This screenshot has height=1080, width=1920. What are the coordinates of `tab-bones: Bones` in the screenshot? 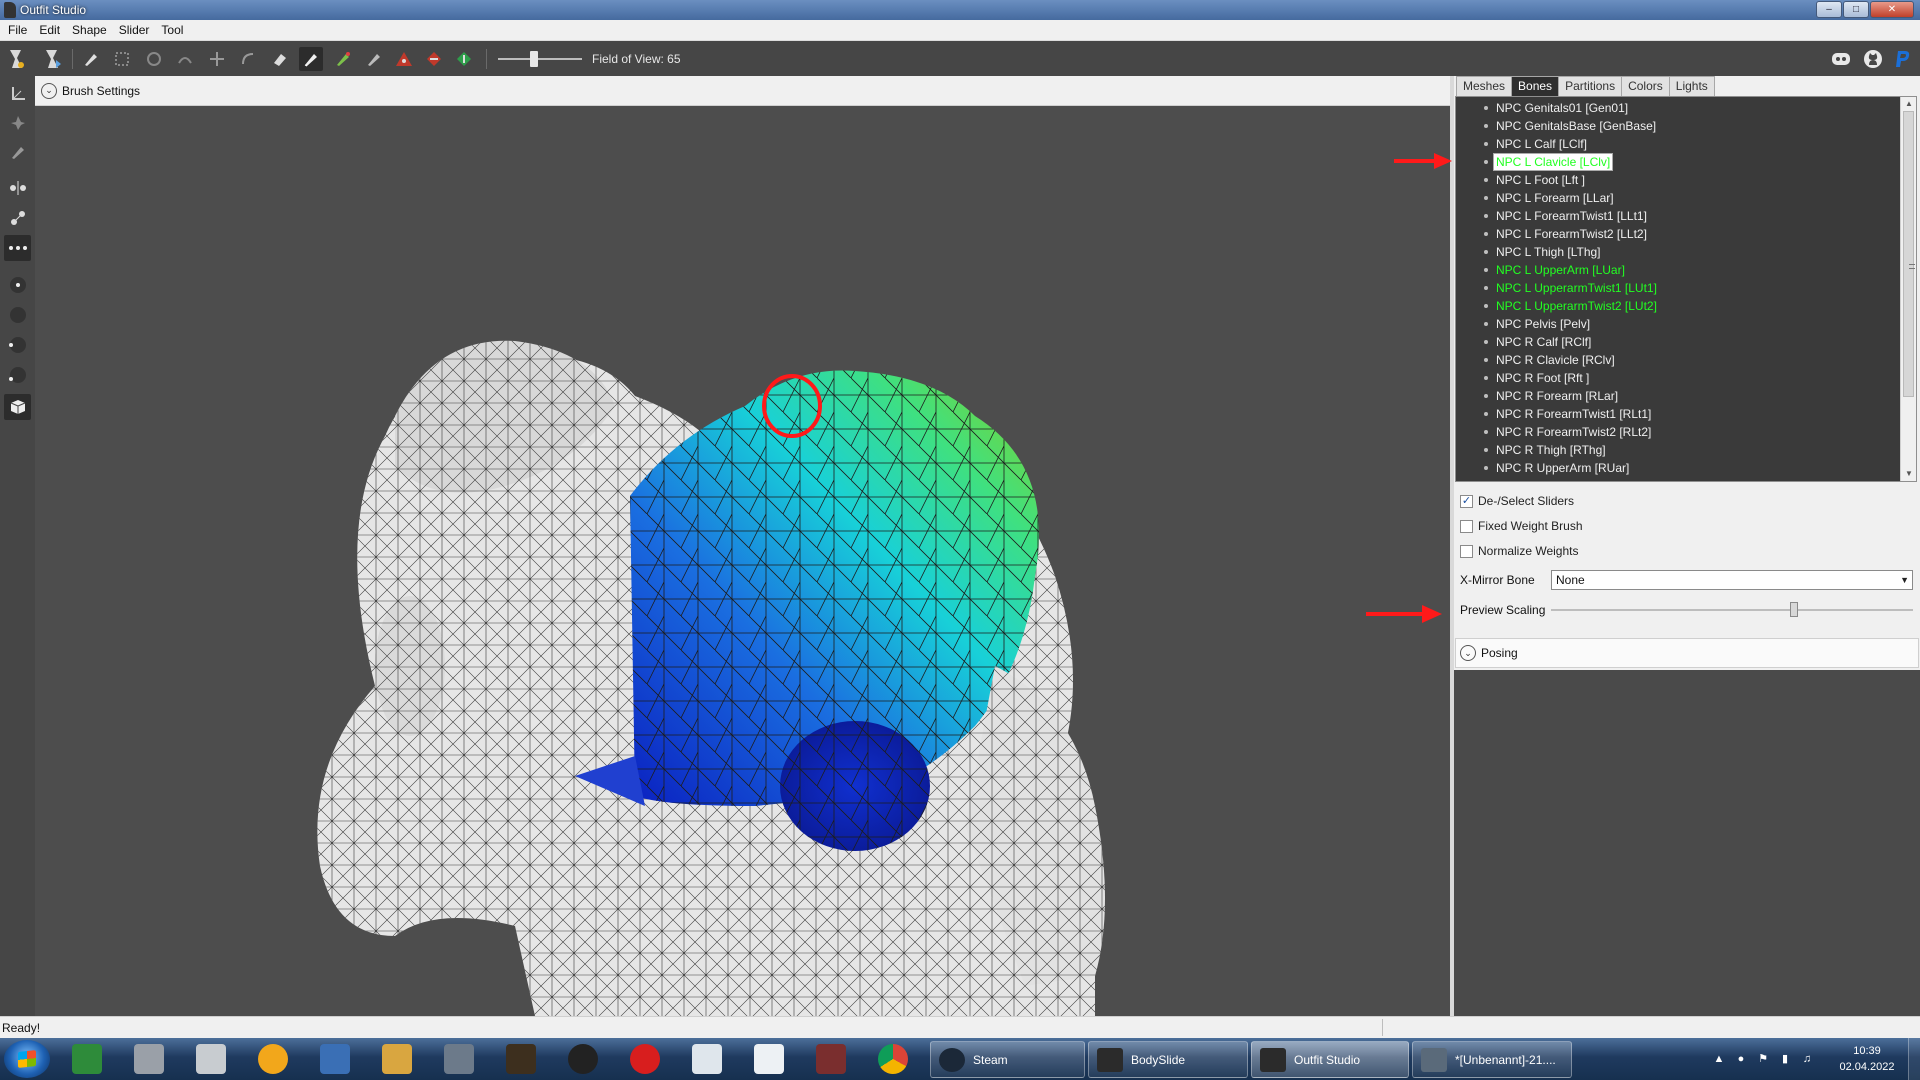 It's located at (1535, 86).